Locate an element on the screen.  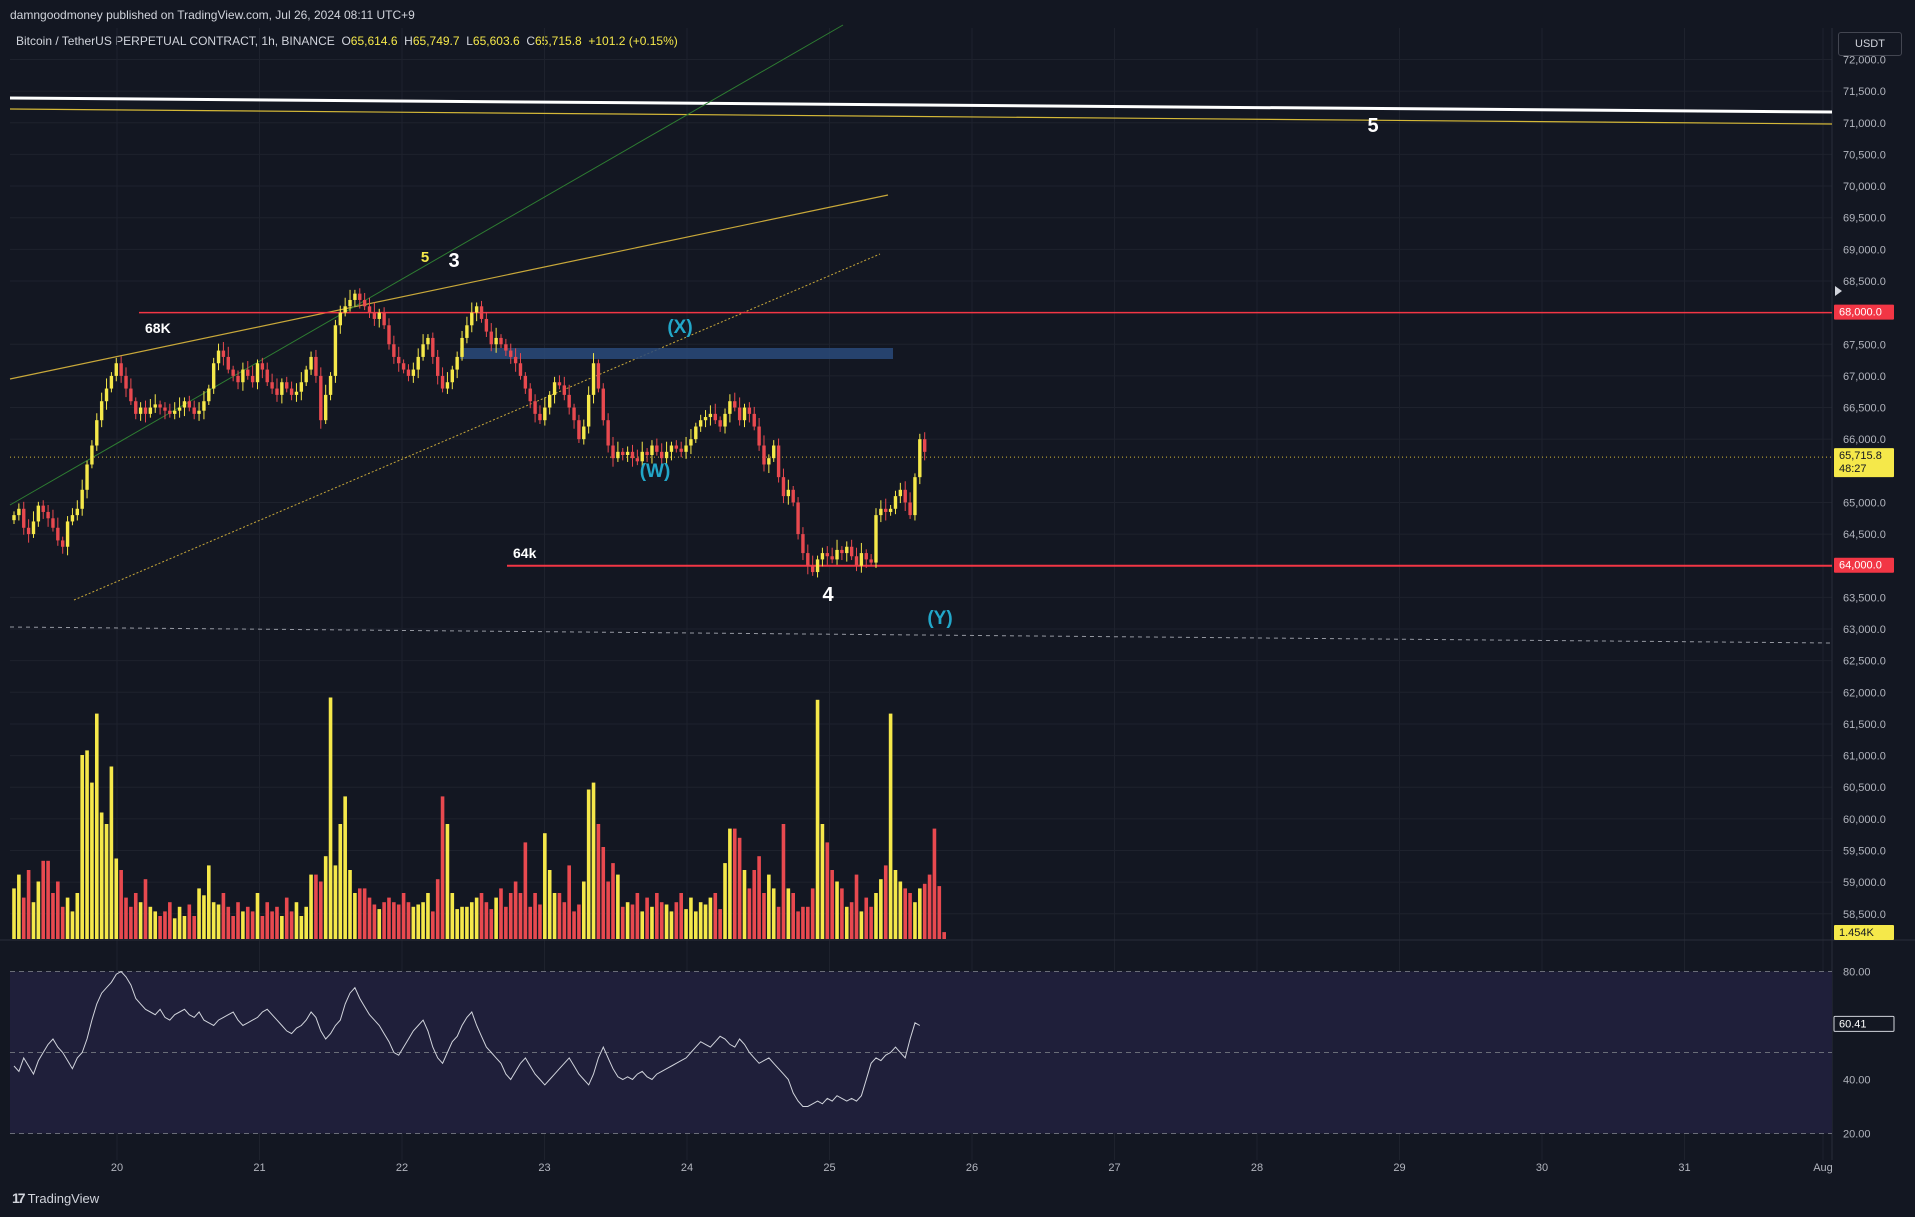
tradingview-icon: 17 is located at coordinates (19, 1198).